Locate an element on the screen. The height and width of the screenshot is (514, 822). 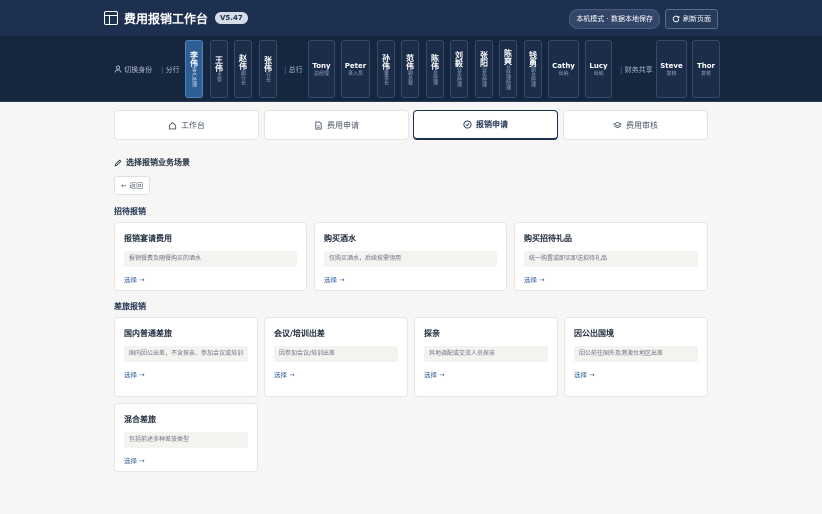
role-name: Cathy is located at coordinates (563, 65).